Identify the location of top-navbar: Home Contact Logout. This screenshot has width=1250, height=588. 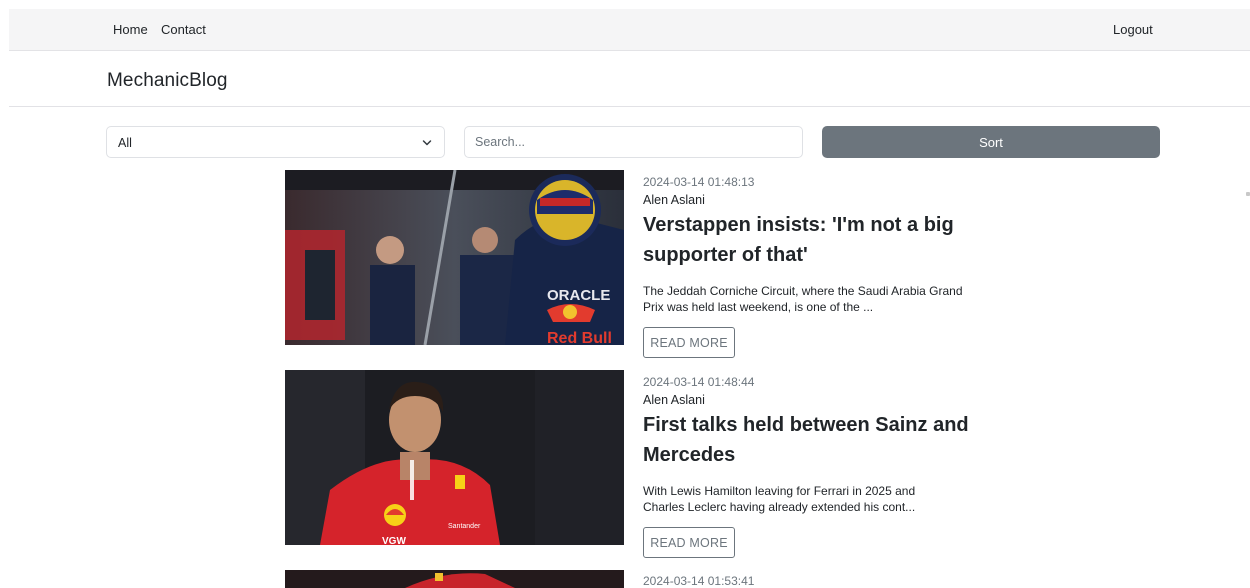
(629, 30).